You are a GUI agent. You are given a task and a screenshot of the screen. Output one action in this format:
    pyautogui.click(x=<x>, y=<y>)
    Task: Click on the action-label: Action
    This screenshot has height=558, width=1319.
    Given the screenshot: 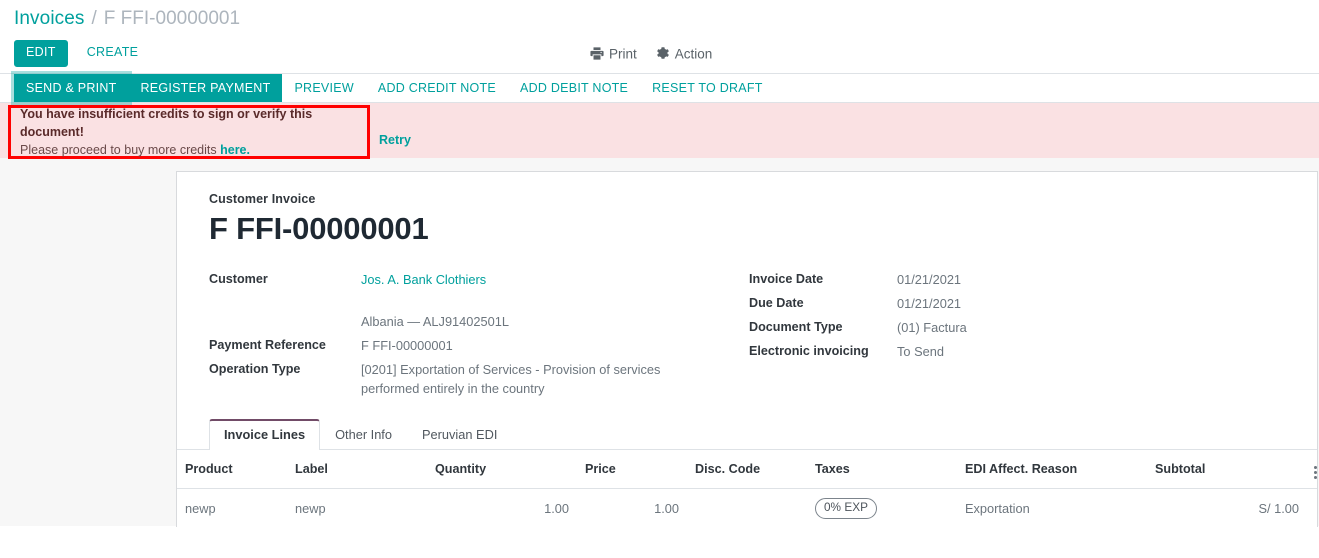 What is the action you would take?
    pyautogui.click(x=693, y=53)
    